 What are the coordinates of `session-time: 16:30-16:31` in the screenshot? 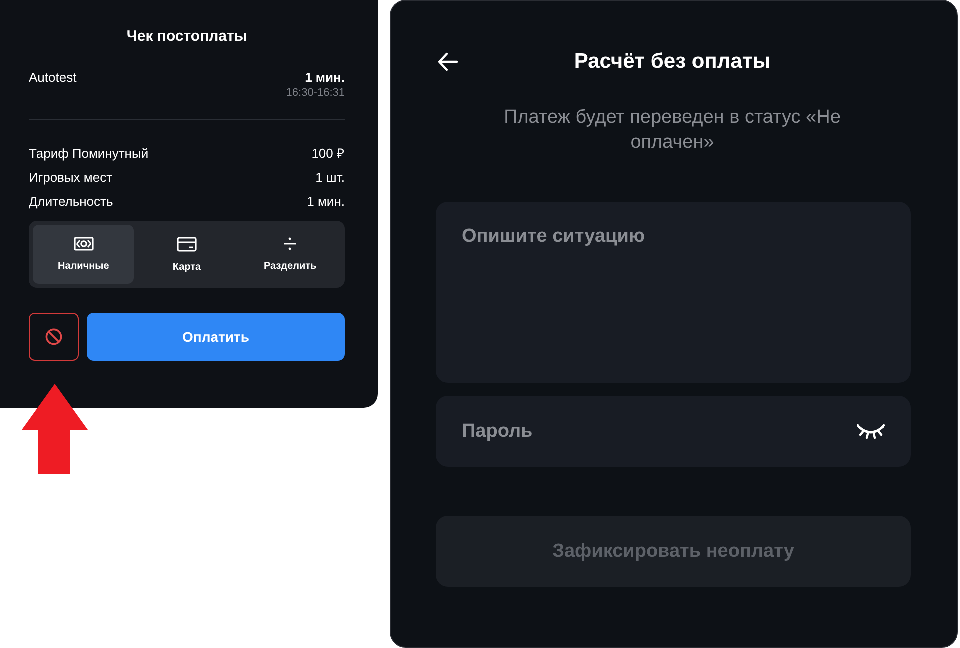 It's located at (315, 93).